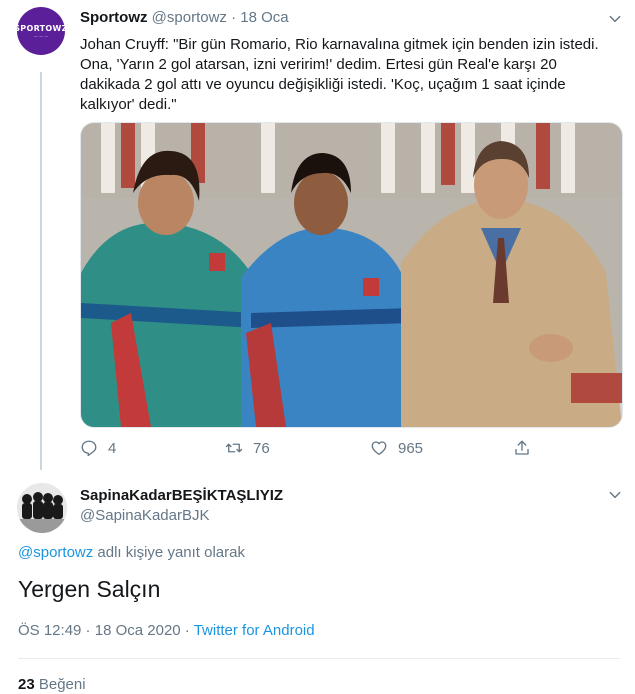 The width and height of the screenshot is (635, 694). Describe the element at coordinates (169, 552) in the screenshot. I see `reply-to-label: adlı kişiye yanıt olarak` at that location.